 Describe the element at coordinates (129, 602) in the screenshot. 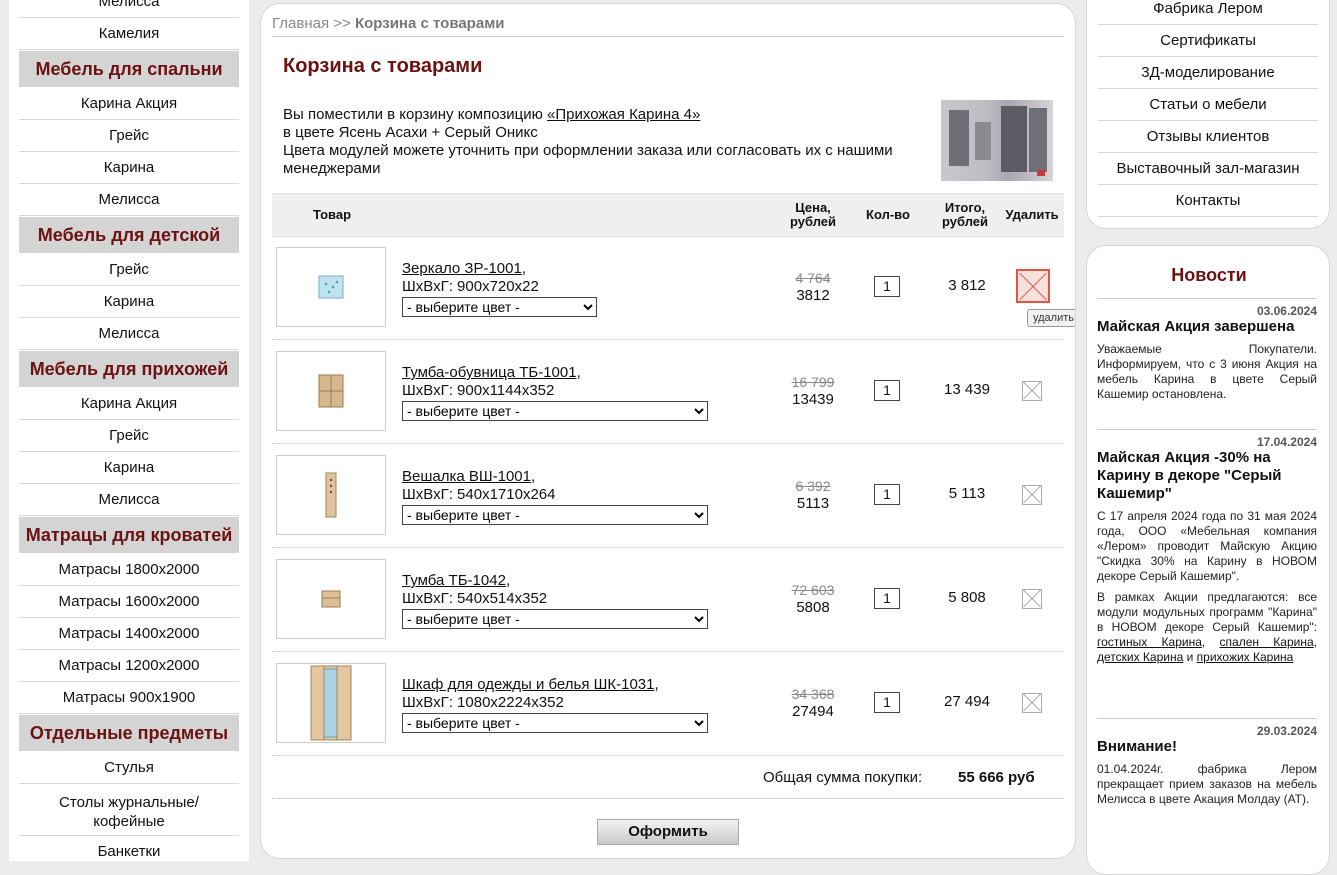

I see `left-menu-item: Матрасы 1600х2000` at that location.